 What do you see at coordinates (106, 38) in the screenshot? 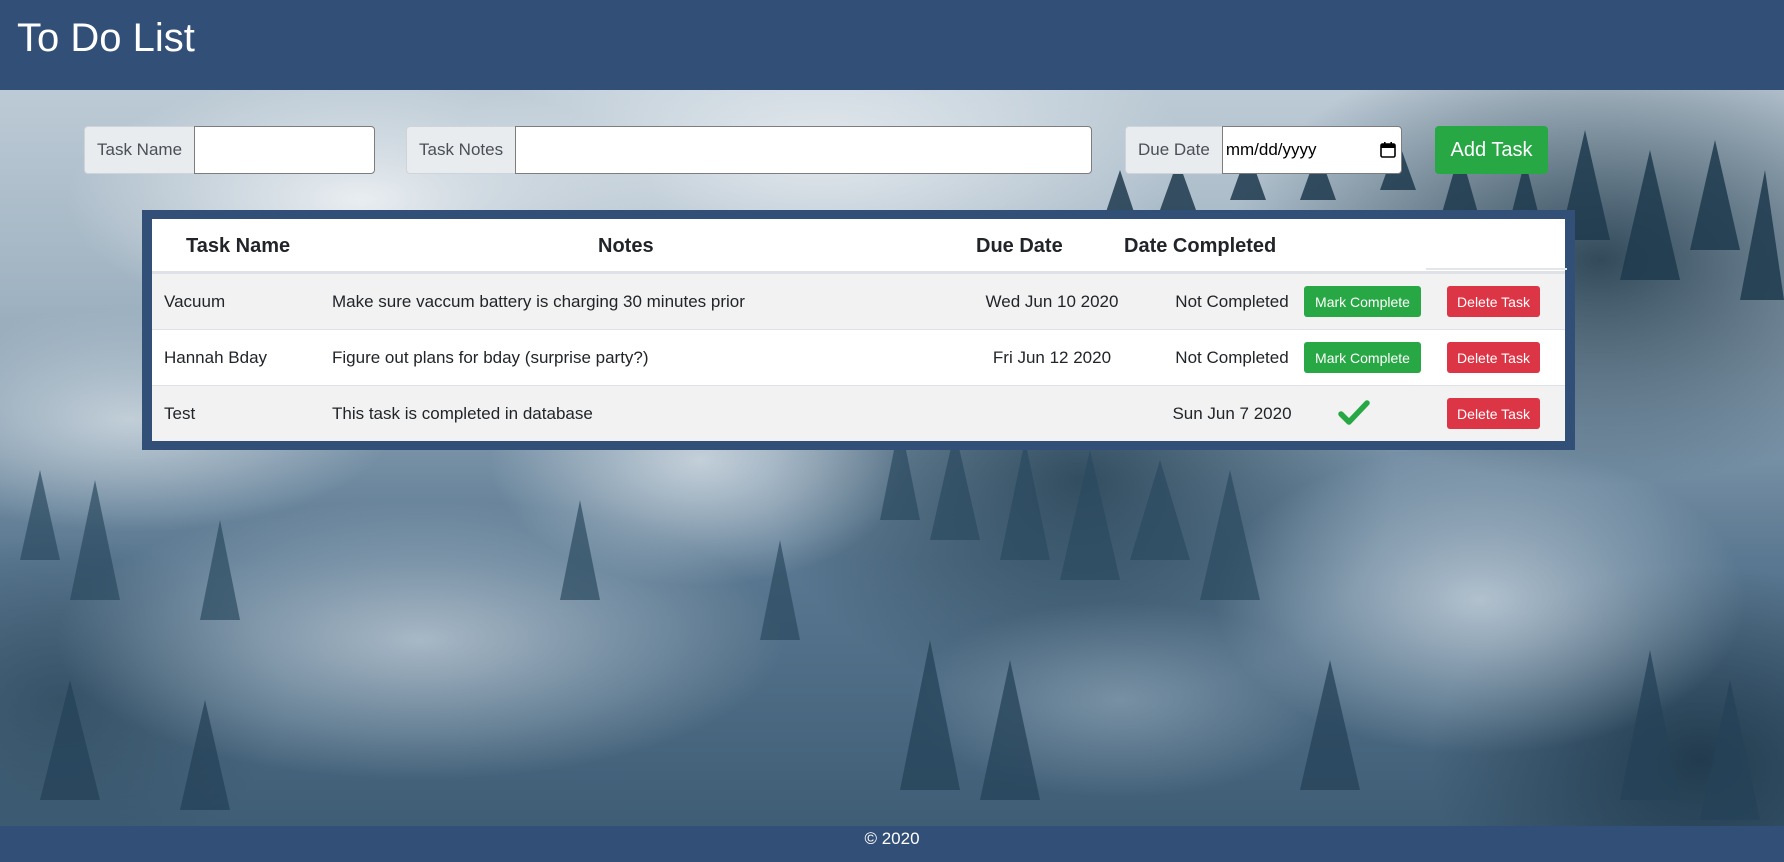
I see `app-title: To Do List` at bounding box center [106, 38].